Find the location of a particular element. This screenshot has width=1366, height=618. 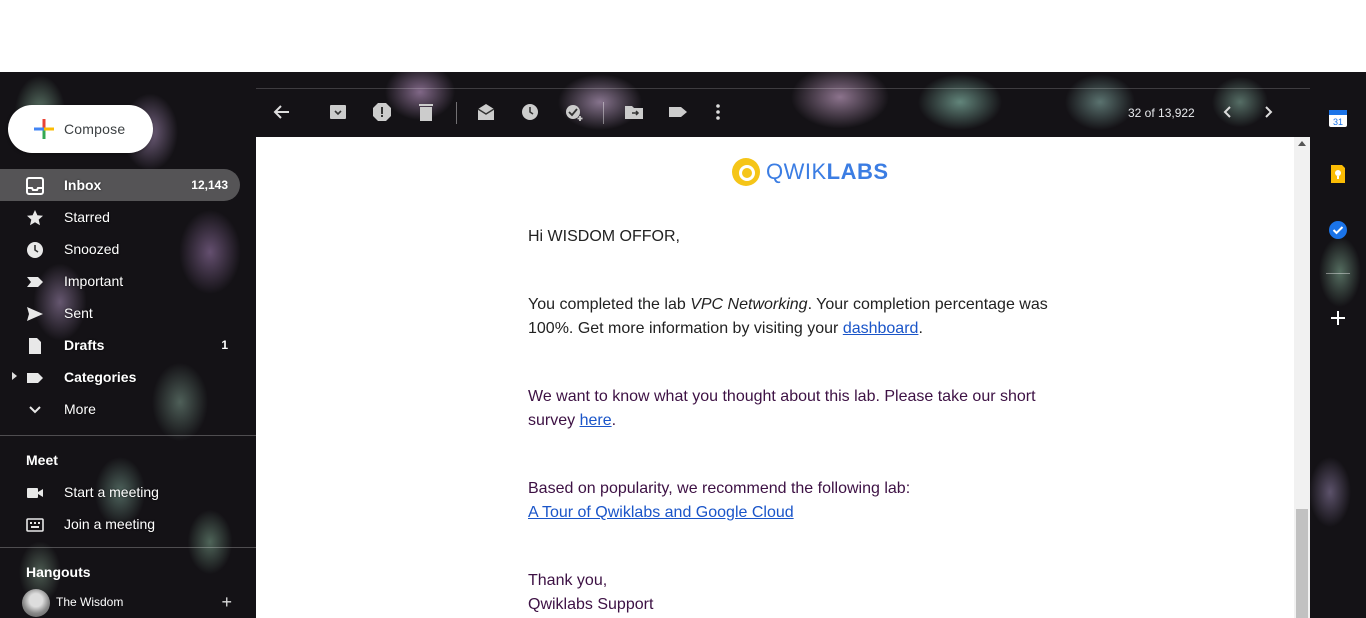

add-contact-icon: + is located at coordinates (226, 602).